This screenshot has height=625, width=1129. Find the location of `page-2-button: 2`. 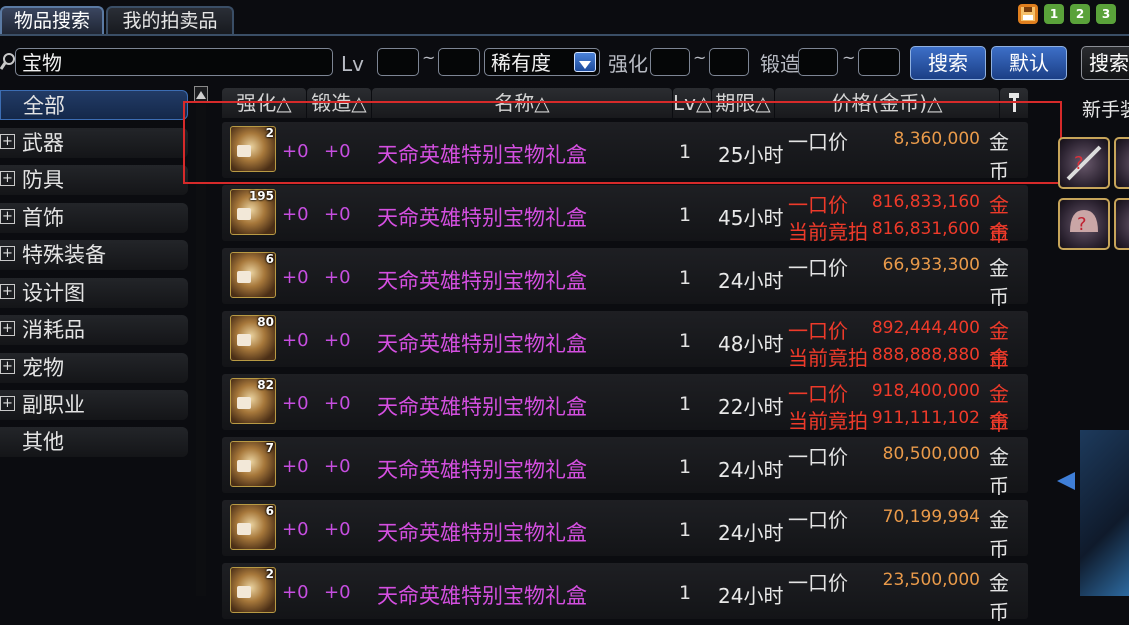

page-2-button: 2 is located at coordinates (1080, 14).